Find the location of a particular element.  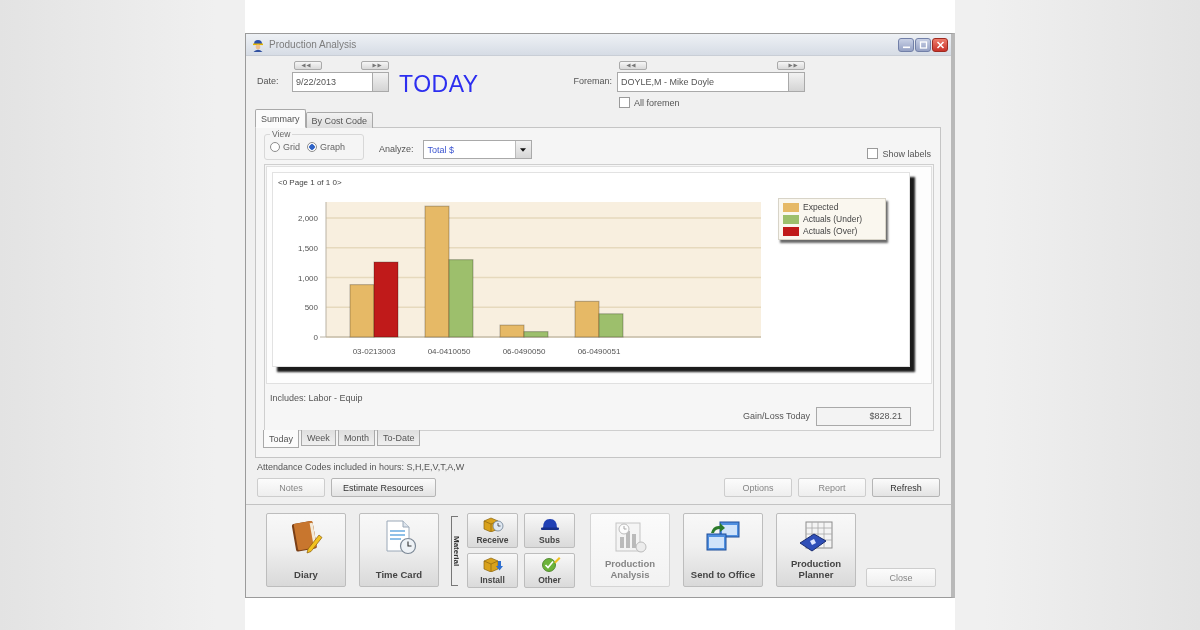

group-label: View is located at coordinates (281, 134).